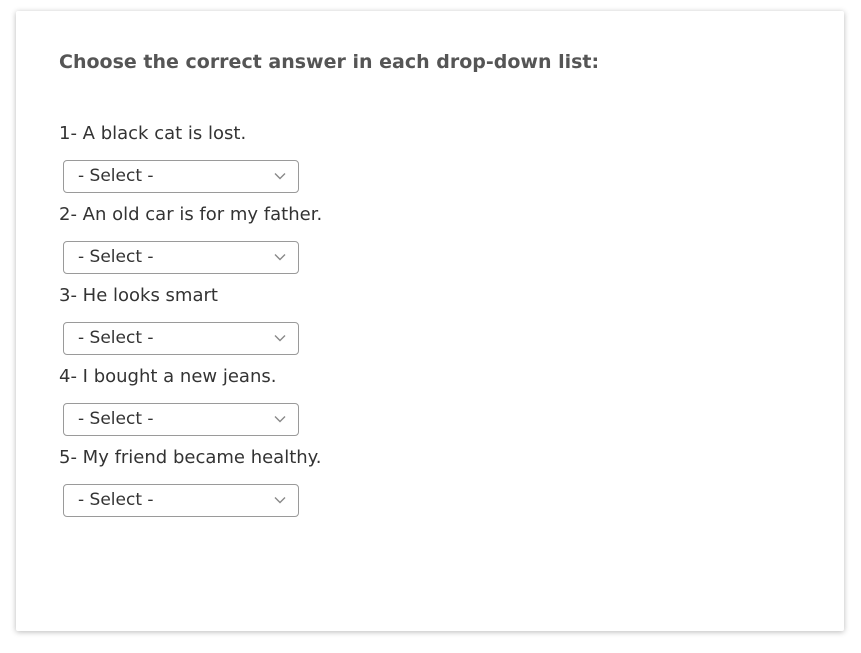 Image resolution: width=861 pixels, height=653 pixels. I want to click on answer-dropdown-3: - Select -, so click(181, 338).